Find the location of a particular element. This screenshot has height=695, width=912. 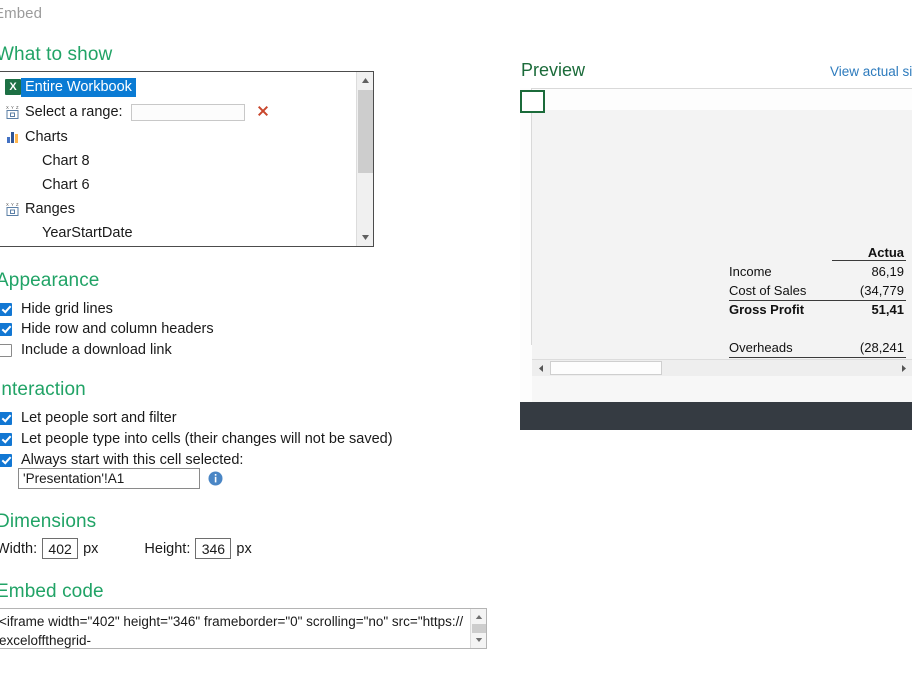

preview-lower-strip is located at coordinates (722, 389).